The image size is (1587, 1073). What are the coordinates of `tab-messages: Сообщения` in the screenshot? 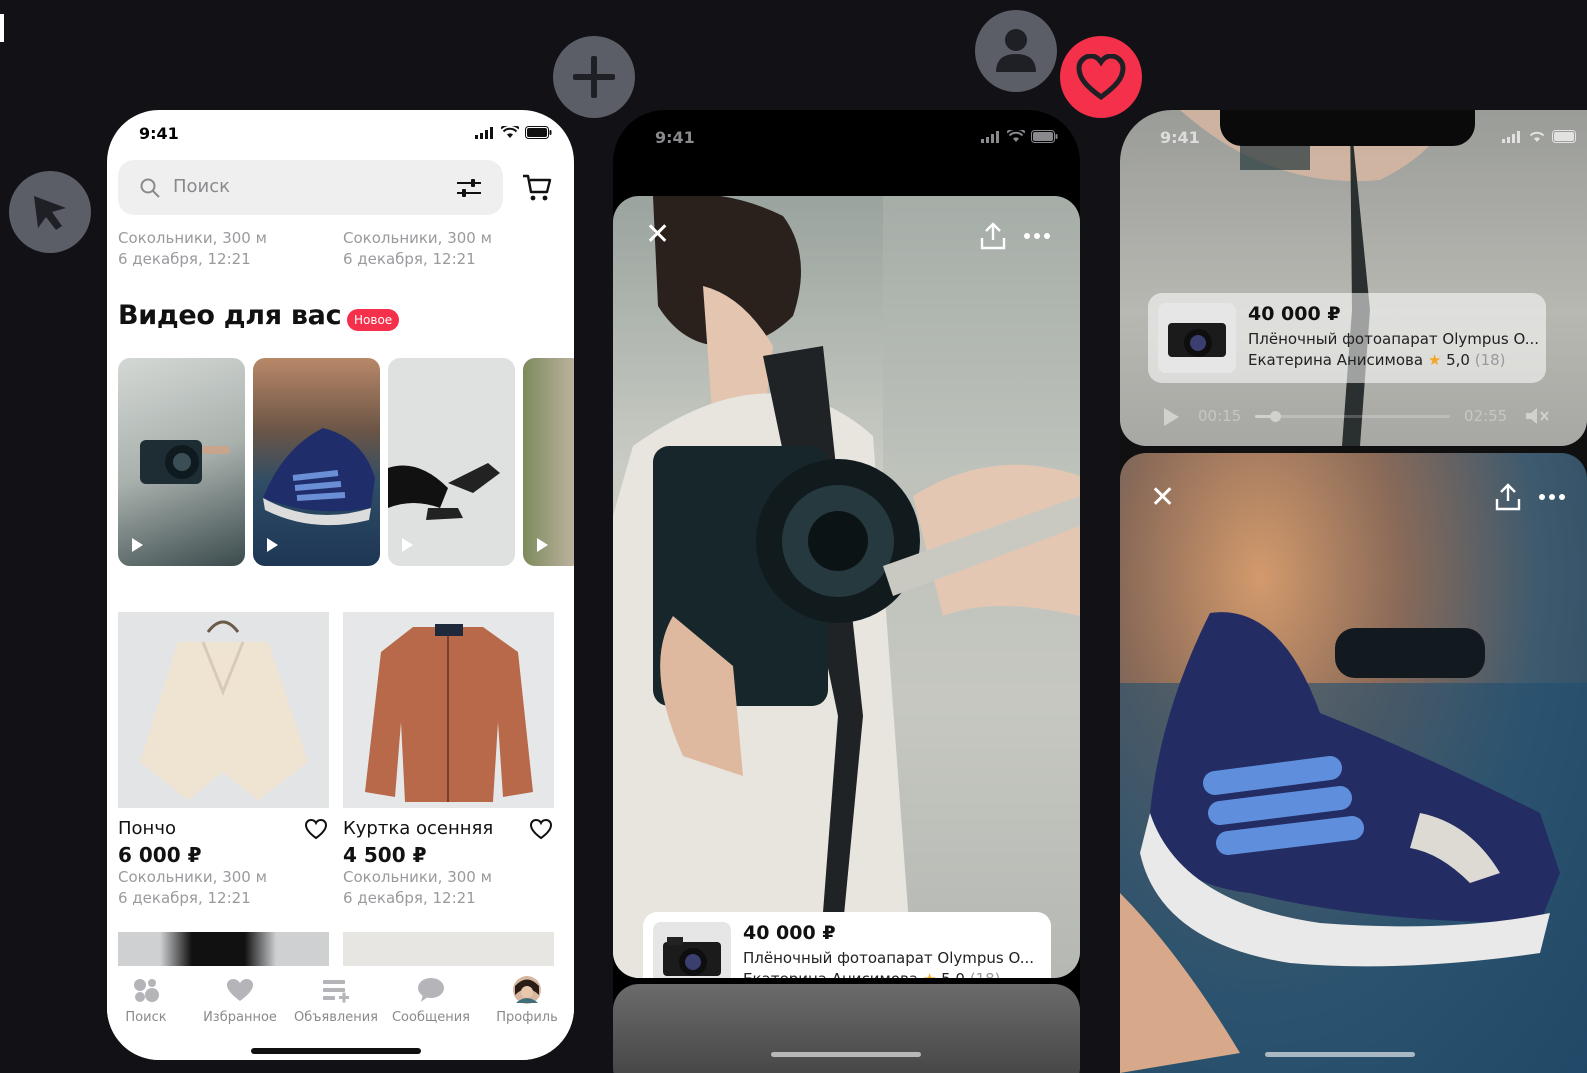 It's located at (431, 999).